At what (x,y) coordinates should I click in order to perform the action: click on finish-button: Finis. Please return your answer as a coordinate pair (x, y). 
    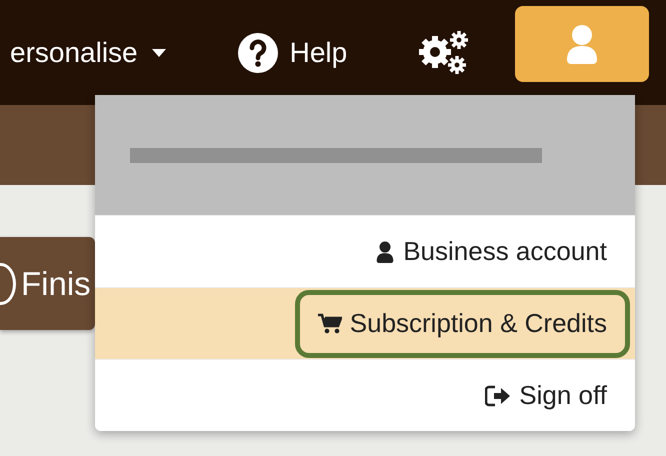
    Looking at the image, I should click on (47, 283).